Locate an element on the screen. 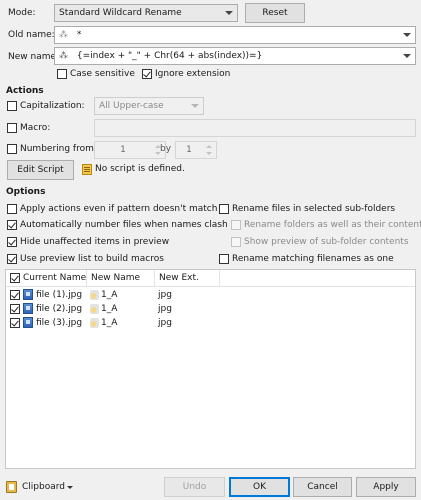  ignore-extension-label: Ignore extension is located at coordinates (193, 74).